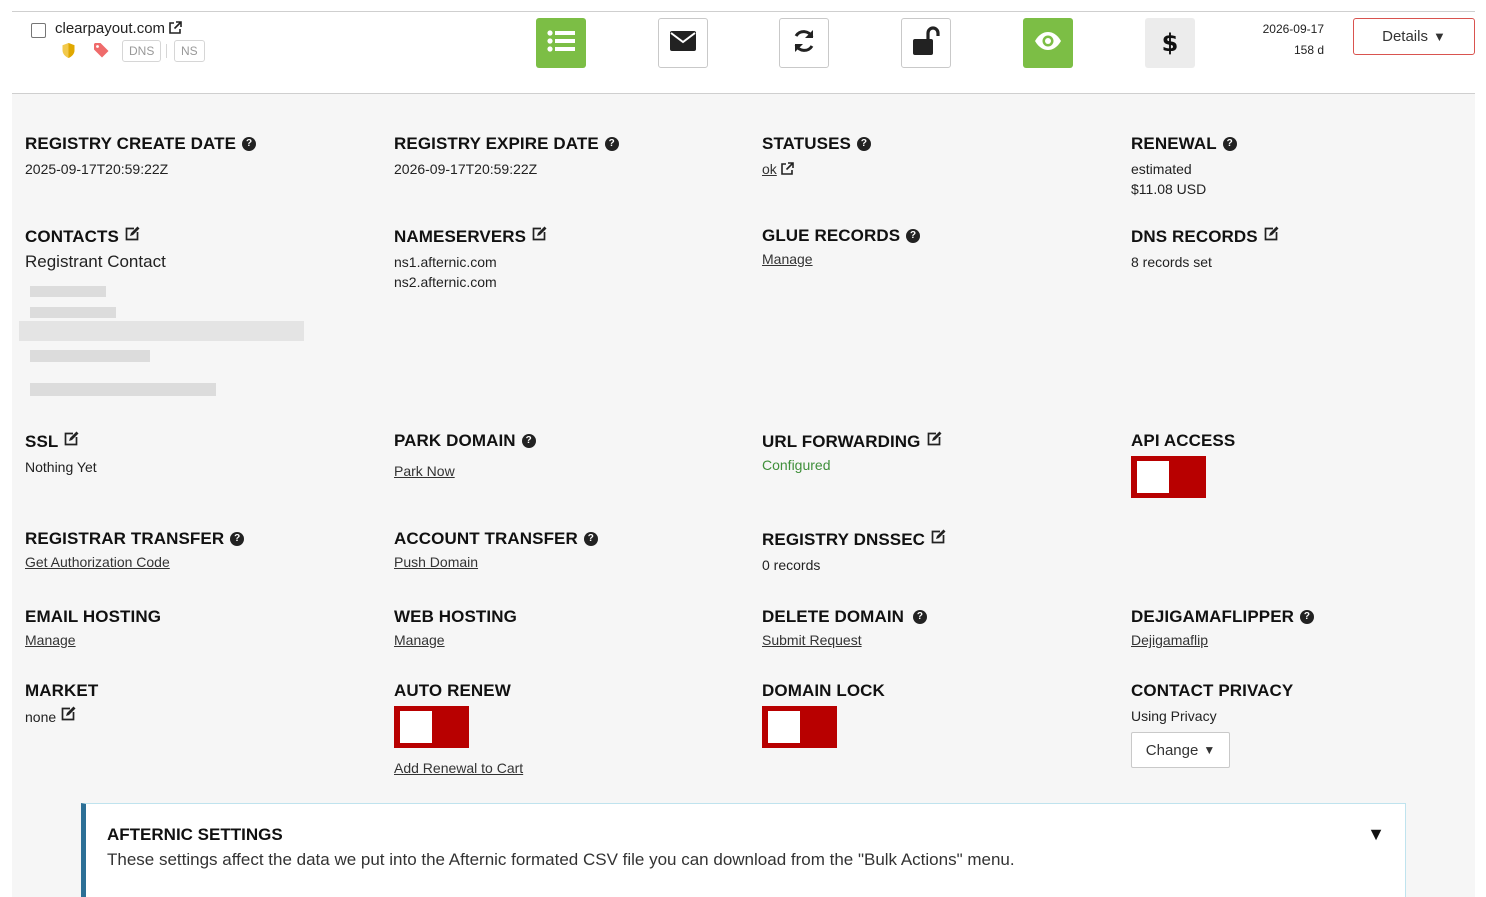 The width and height of the screenshot is (1486, 897). What do you see at coordinates (61, 467) in the screenshot?
I see `ssl-status: Nothing Yet` at bounding box center [61, 467].